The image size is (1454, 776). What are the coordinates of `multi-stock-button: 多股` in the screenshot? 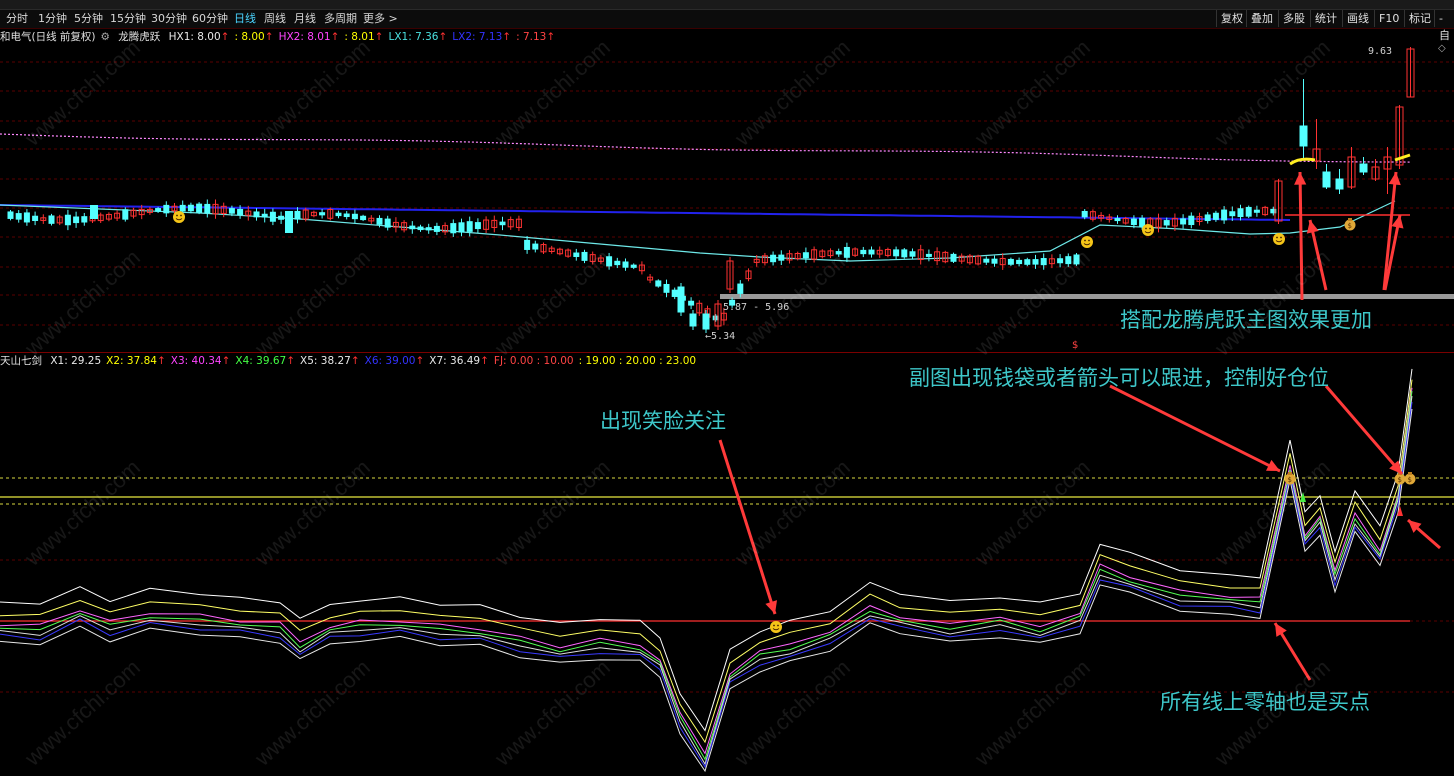 It's located at (1293, 18).